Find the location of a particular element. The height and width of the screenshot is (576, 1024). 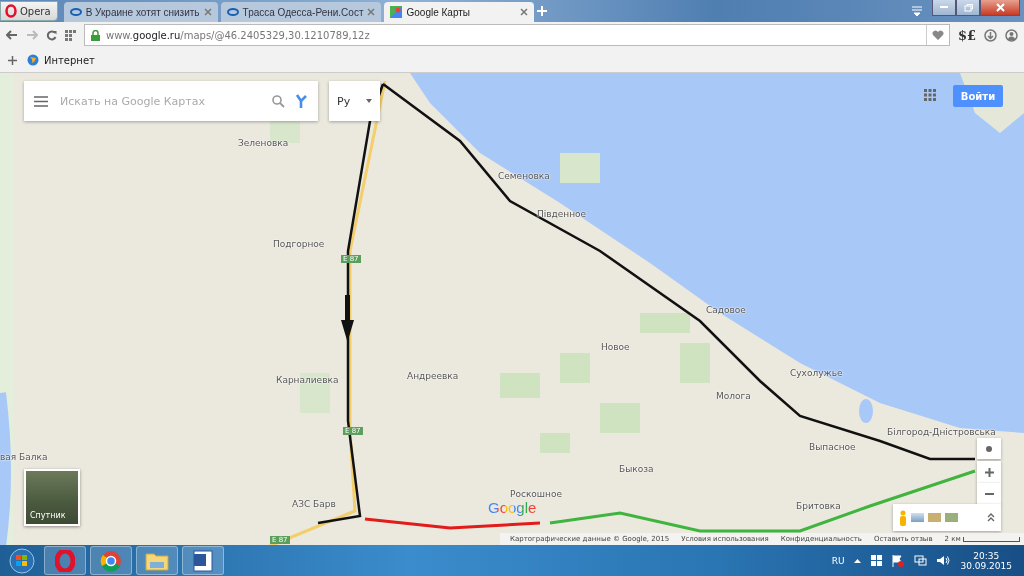

zoom-out-button is located at coordinates (989, 494).